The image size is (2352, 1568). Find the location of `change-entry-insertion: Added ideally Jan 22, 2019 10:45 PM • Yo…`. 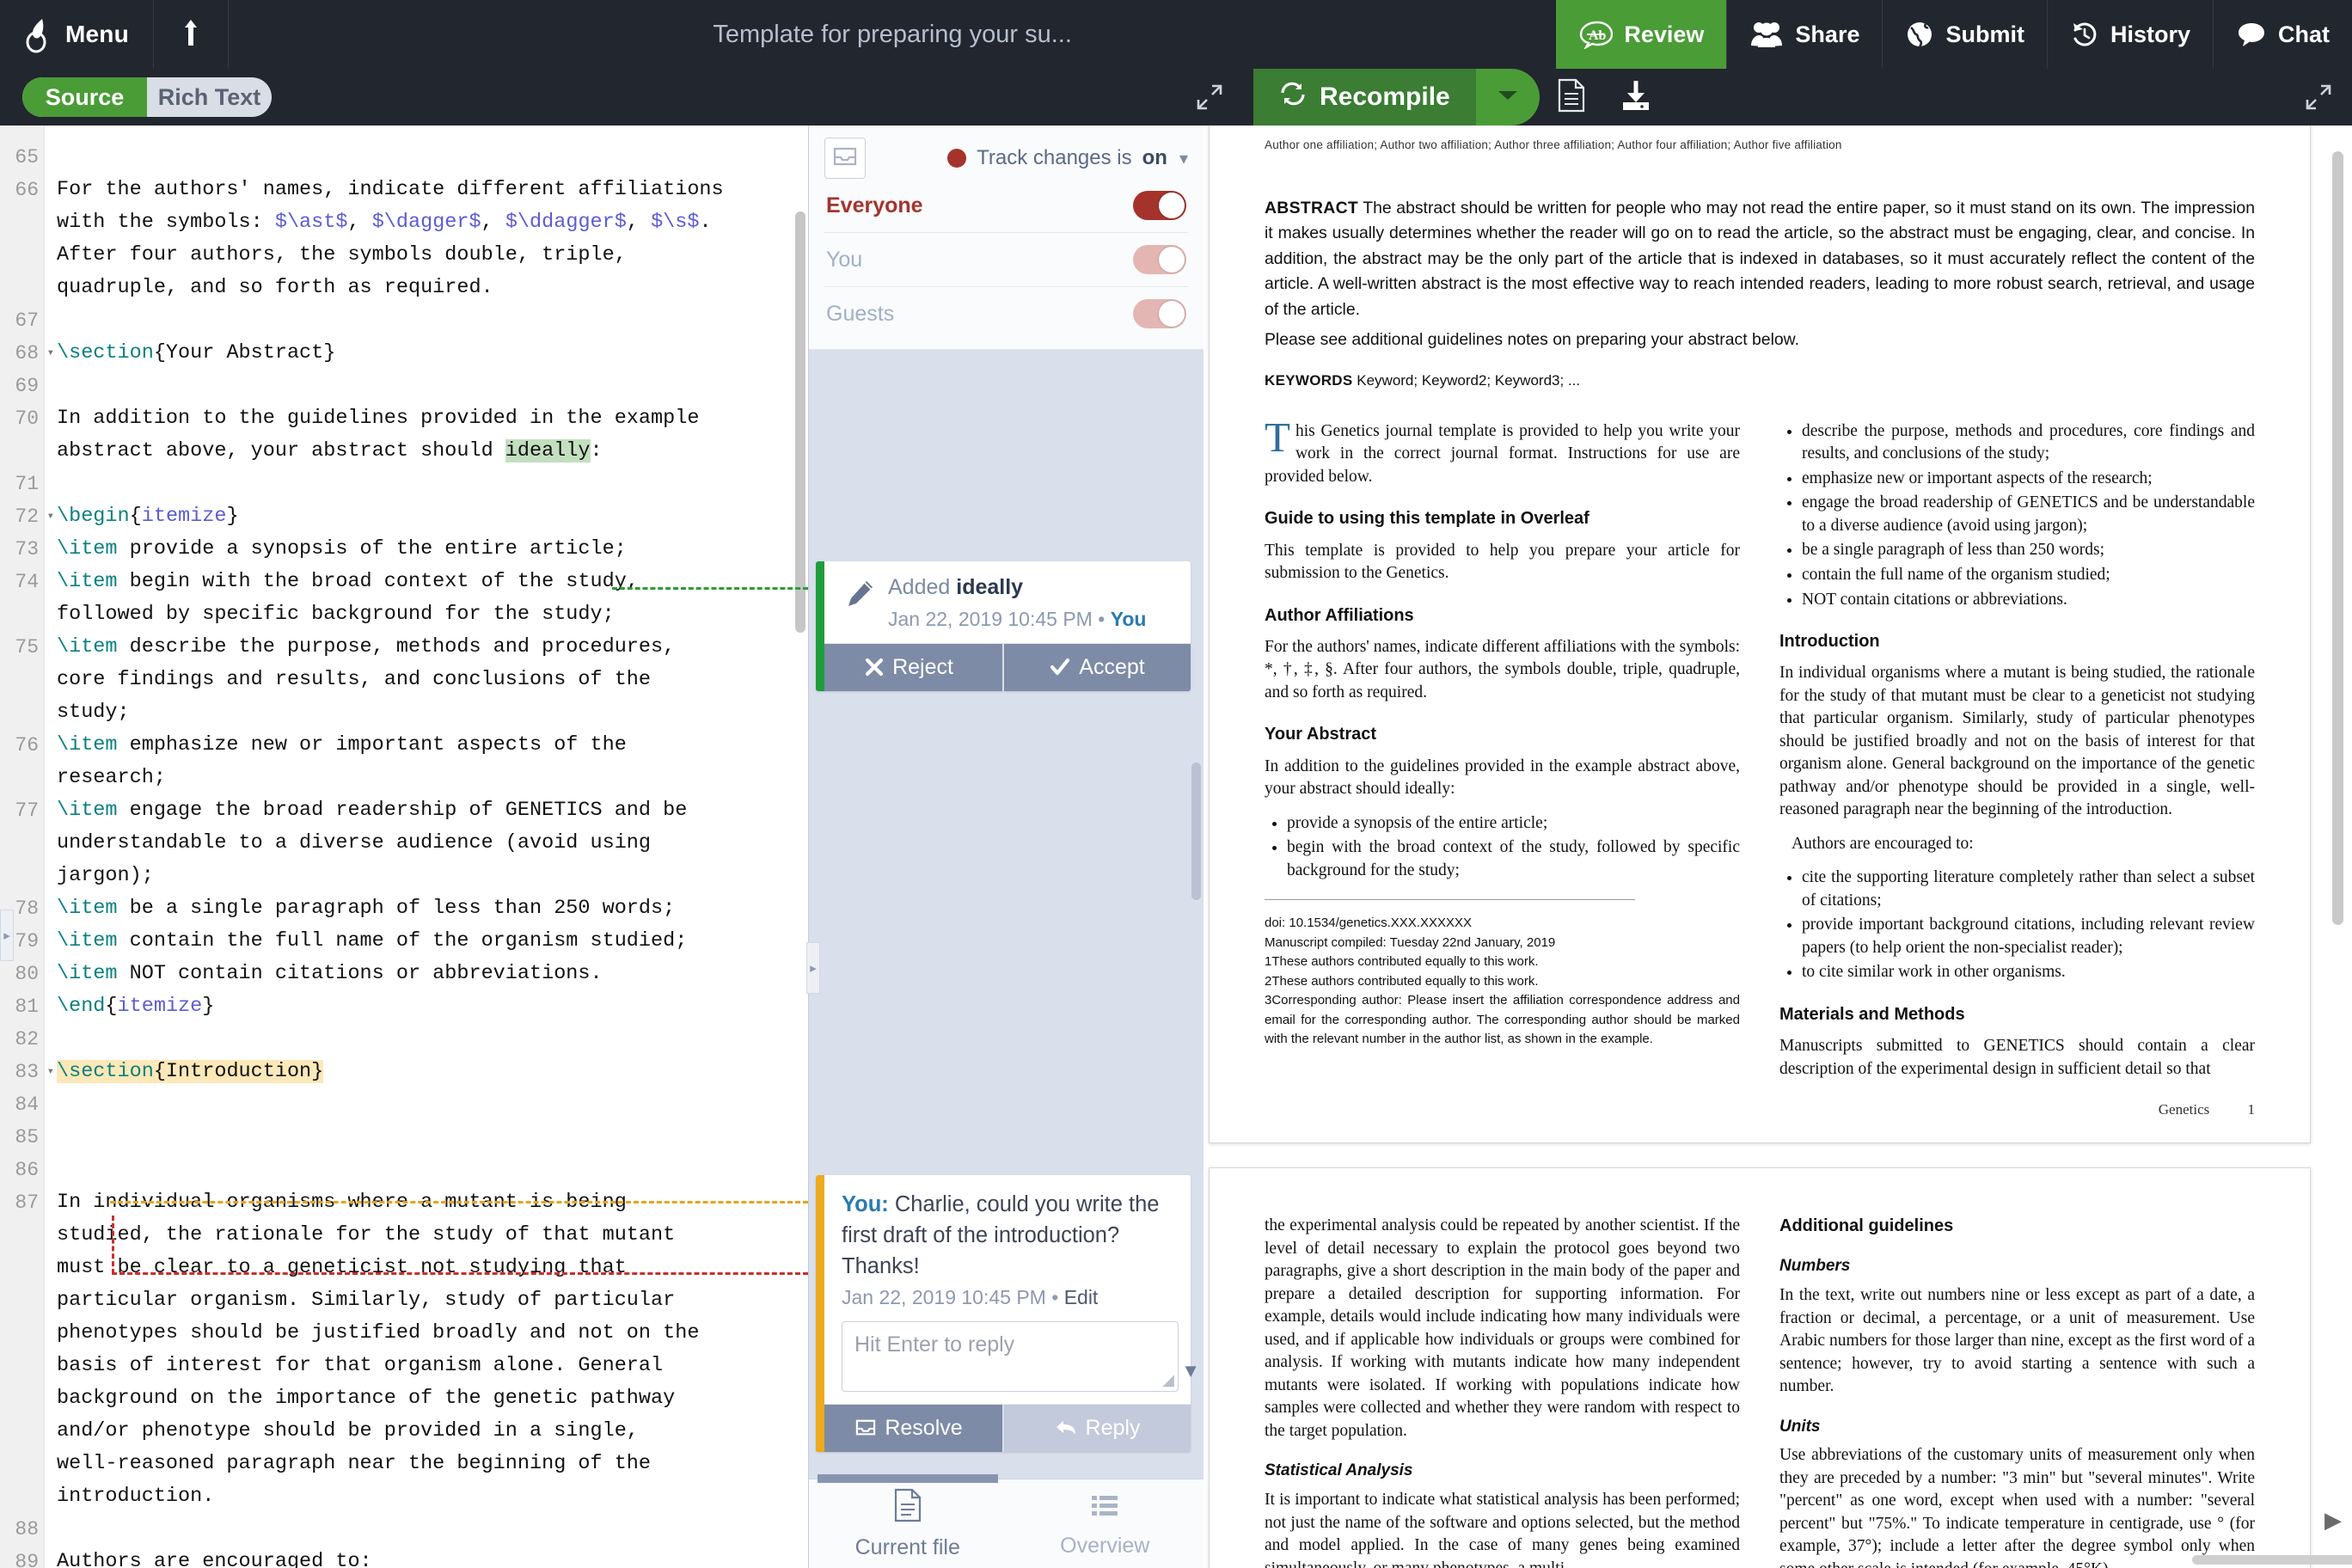

change-entry-insertion: Added ideally Jan 22, 2019 10:45 PM • Yo… is located at coordinates (1003, 626).